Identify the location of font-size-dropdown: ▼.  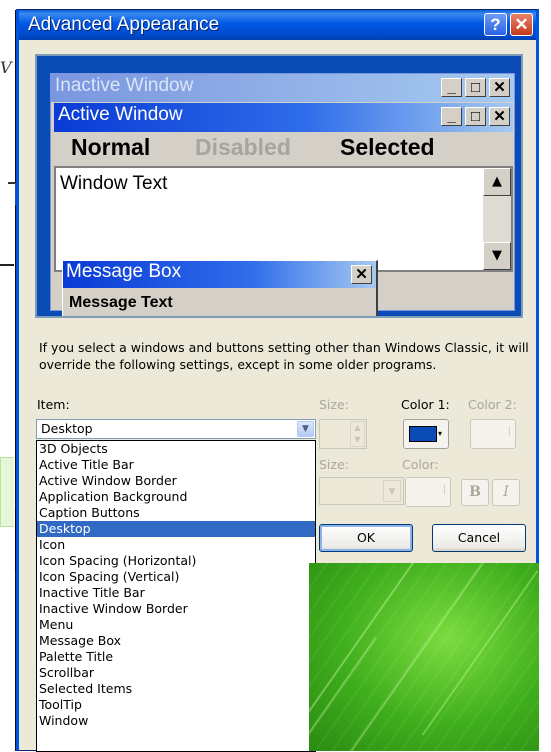
(361, 491).